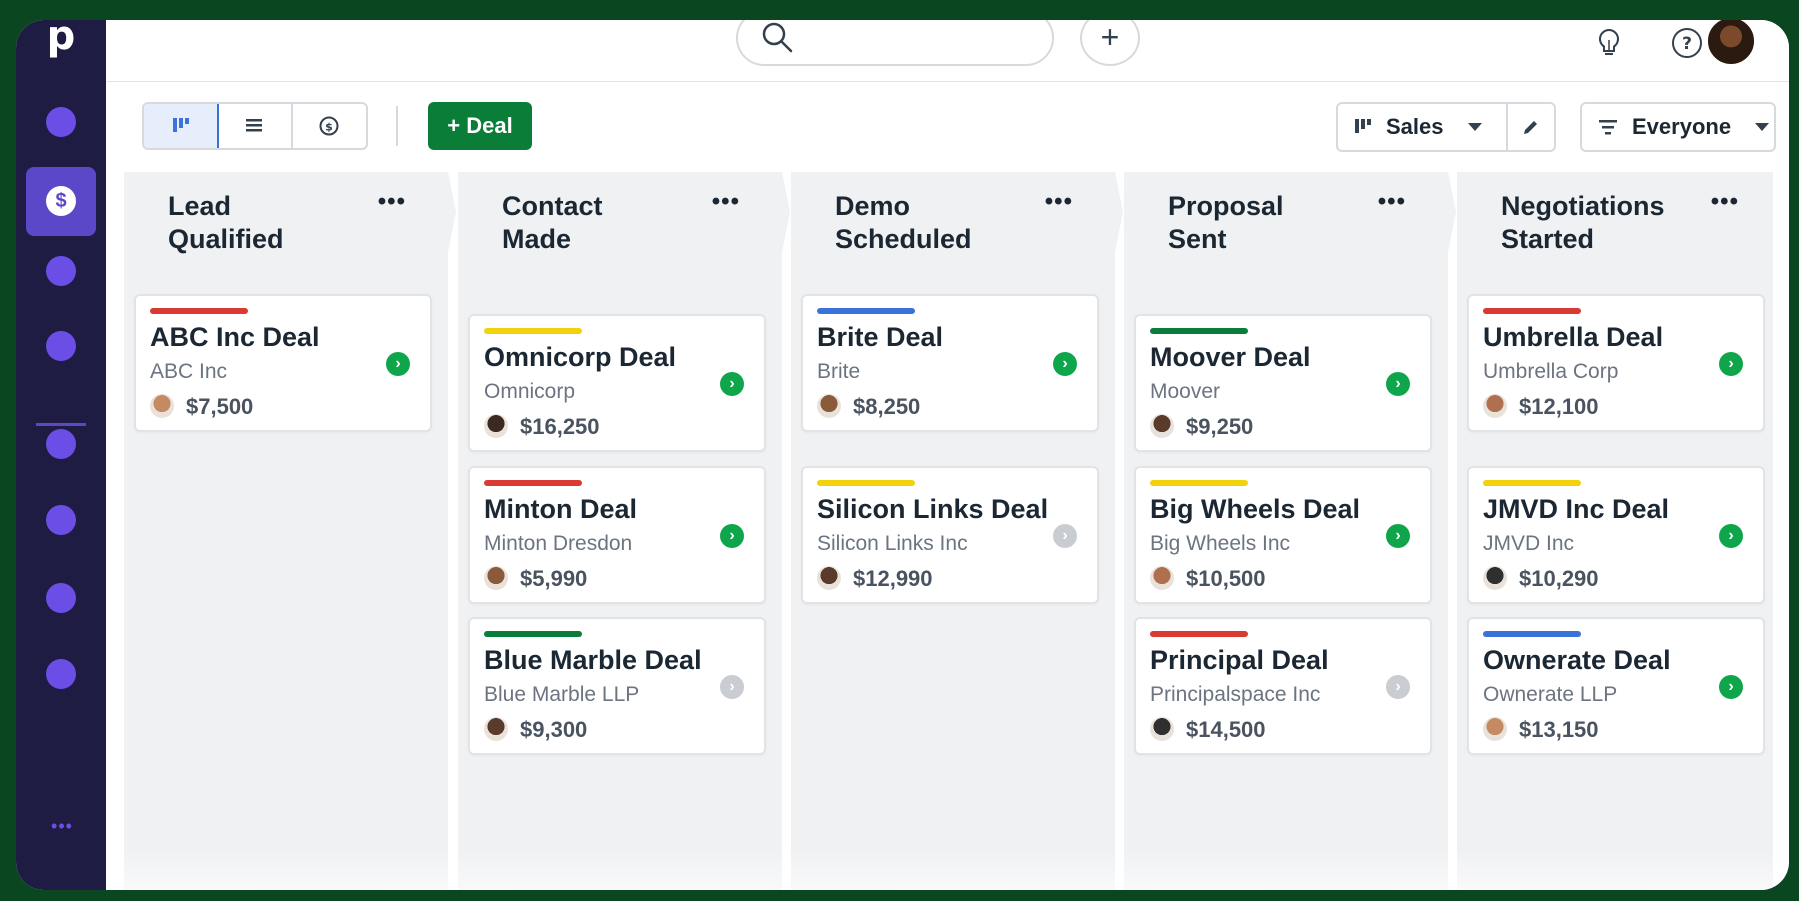 The image size is (1799, 901). I want to click on deal-card: Minton Deal Minton Dresdon $5,990 ›, so click(617, 535).